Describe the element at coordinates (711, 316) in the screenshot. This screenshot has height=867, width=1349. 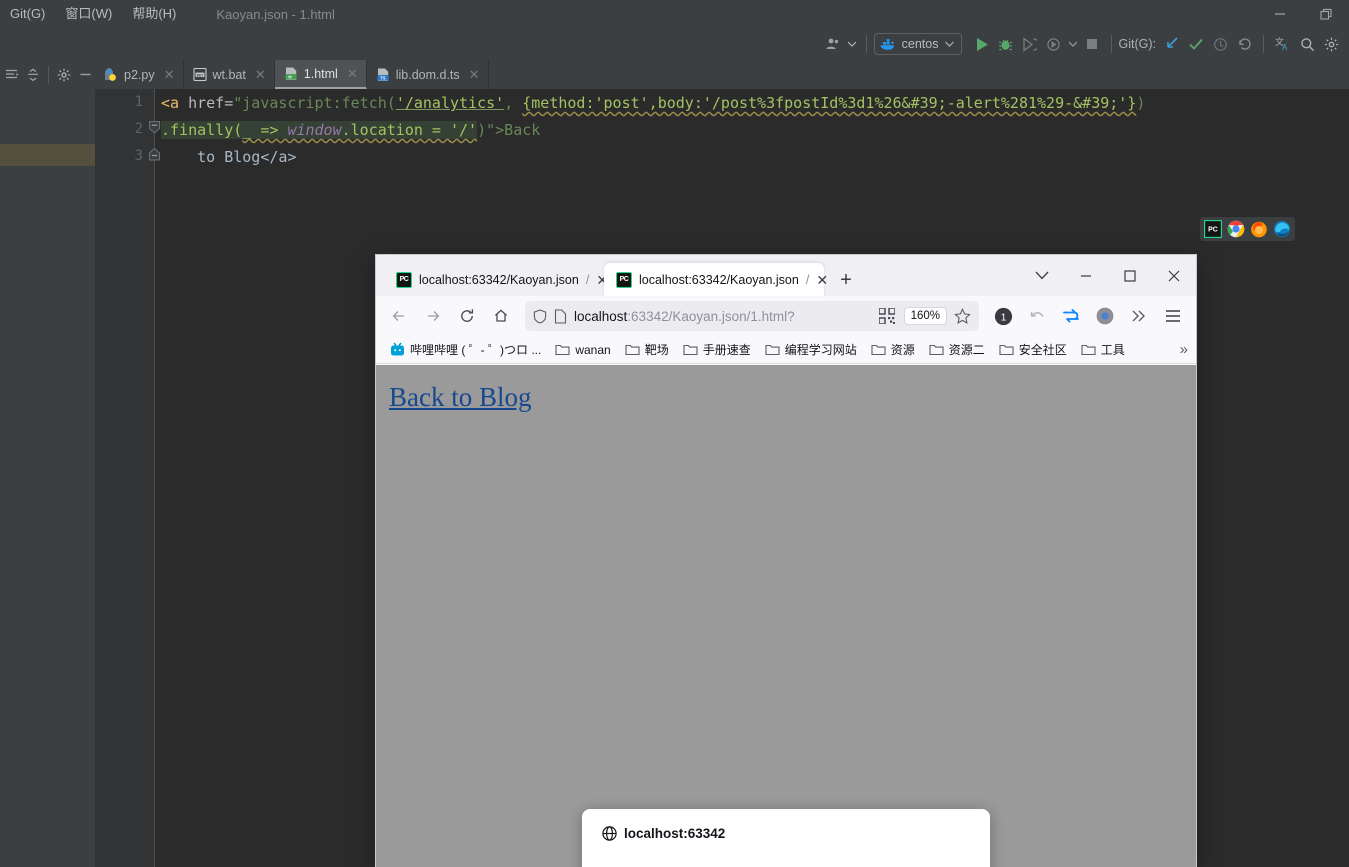
I see `url-path: :63342/Kaoyan.json/1.html?` at that location.